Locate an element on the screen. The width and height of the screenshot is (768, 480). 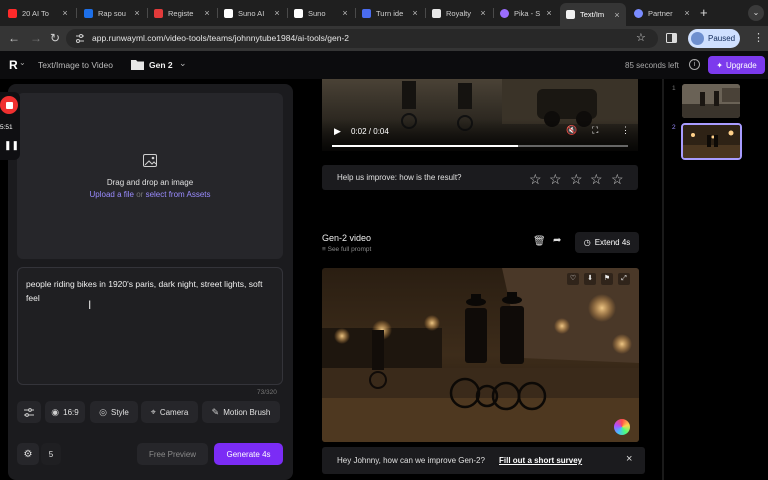
pika-favicon-icon is located at coordinates (504, 13).